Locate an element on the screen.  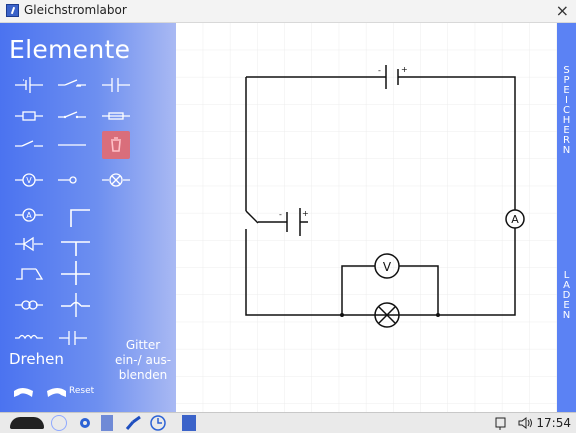
svg-text: A is located at coordinates (29, 215).